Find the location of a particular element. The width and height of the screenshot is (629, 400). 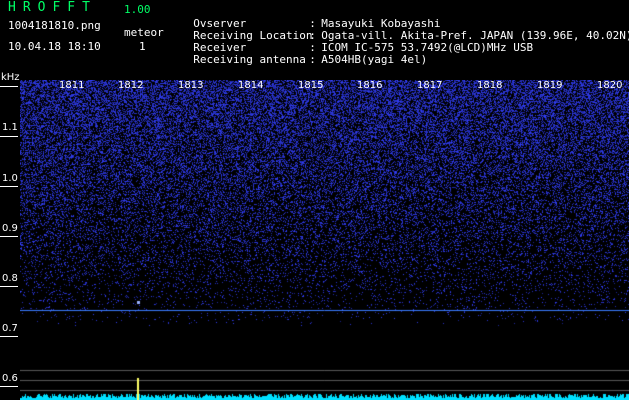

time-label-1815: 1815 is located at coordinates (311, 85).